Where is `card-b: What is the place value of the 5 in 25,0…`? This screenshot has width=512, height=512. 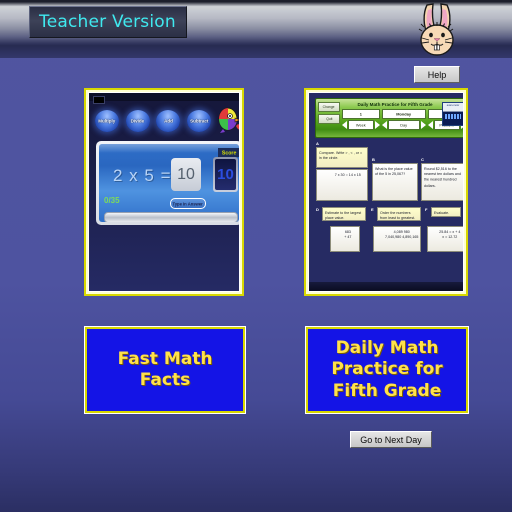
card-b: What is the place value of the 5 in 25,0… is located at coordinates (395, 182).